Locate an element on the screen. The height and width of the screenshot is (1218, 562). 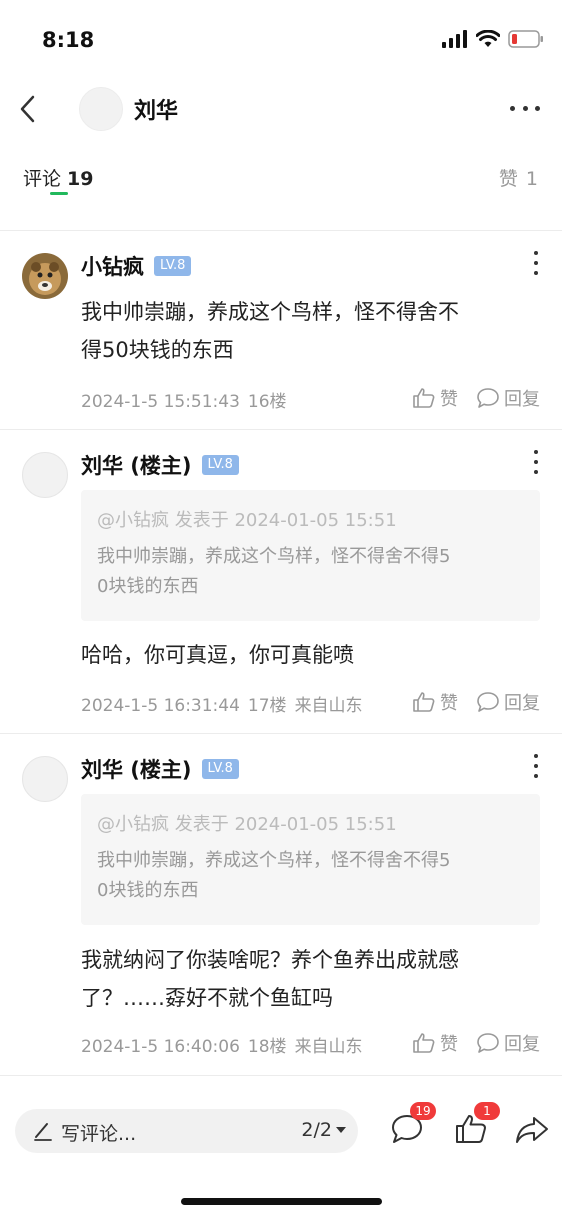
status-icons is located at coordinates (493, 39).